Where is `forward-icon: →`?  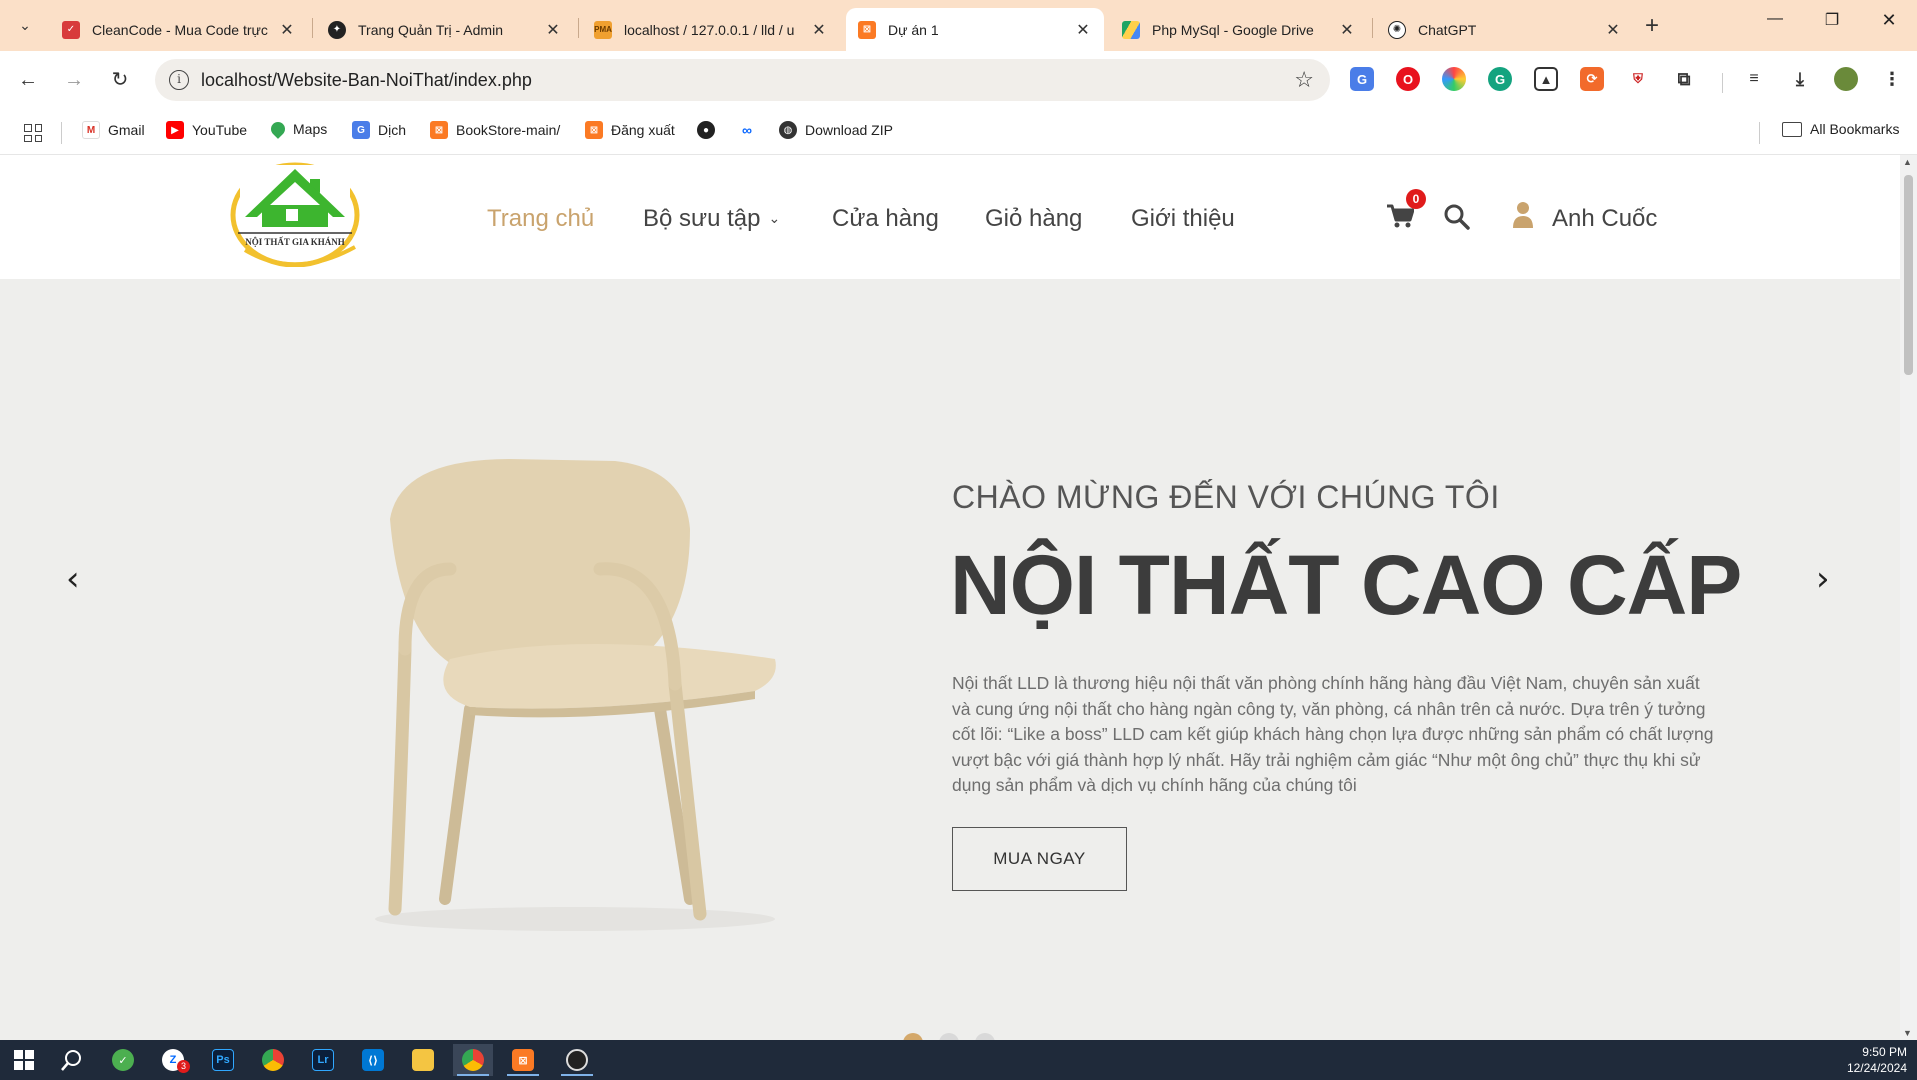
forward-icon: → is located at coordinates (74, 80).